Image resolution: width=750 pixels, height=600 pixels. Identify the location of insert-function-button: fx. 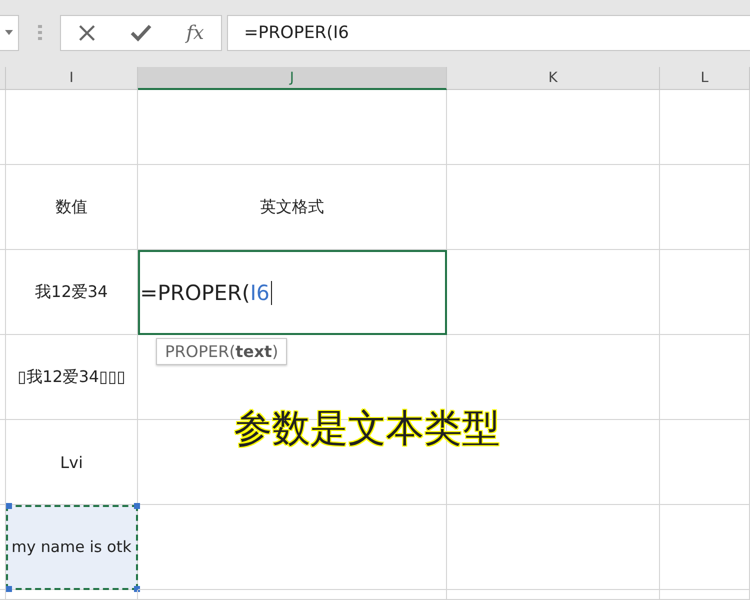
(195, 33).